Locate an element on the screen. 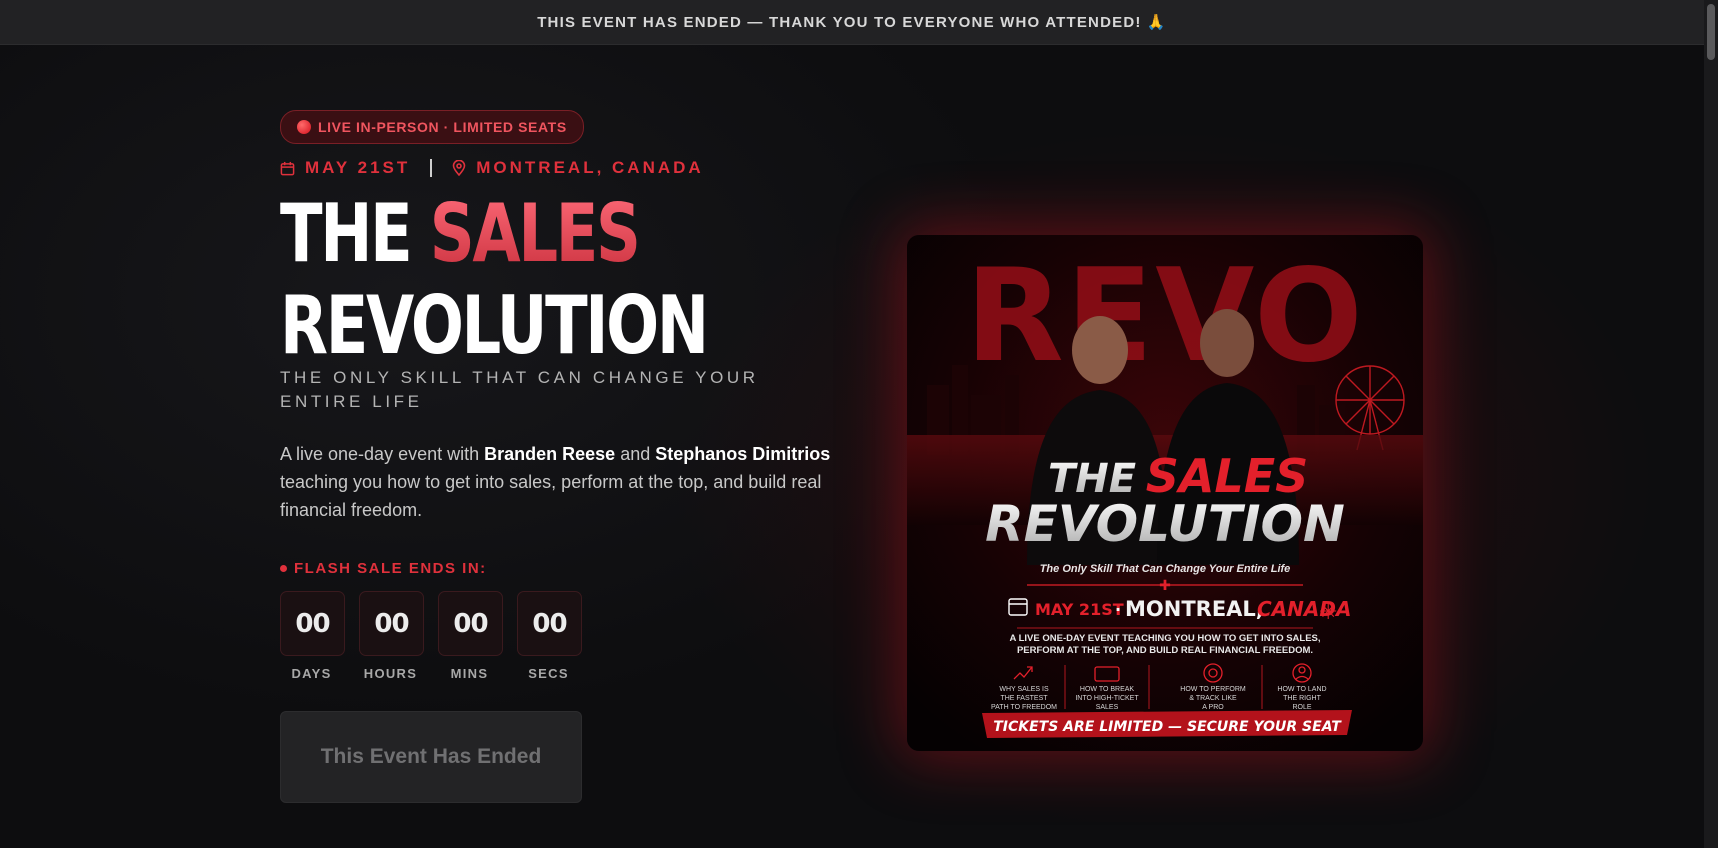  live-badge: LIVE IN-PERSON · LIMITED SEATS is located at coordinates (432, 127).